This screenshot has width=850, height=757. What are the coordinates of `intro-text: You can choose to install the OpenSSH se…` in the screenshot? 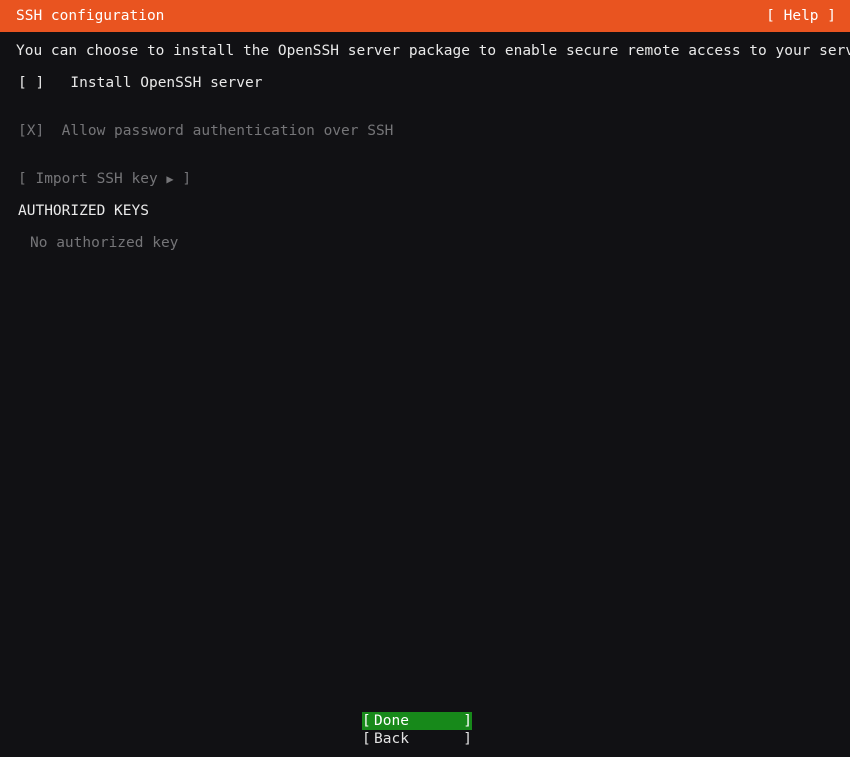 It's located at (433, 51).